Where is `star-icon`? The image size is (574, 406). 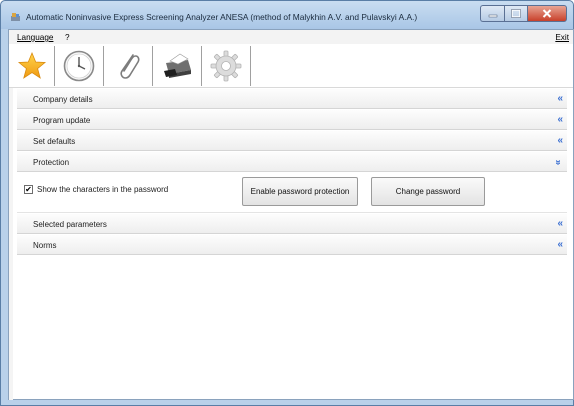
star-icon is located at coordinates (32, 65).